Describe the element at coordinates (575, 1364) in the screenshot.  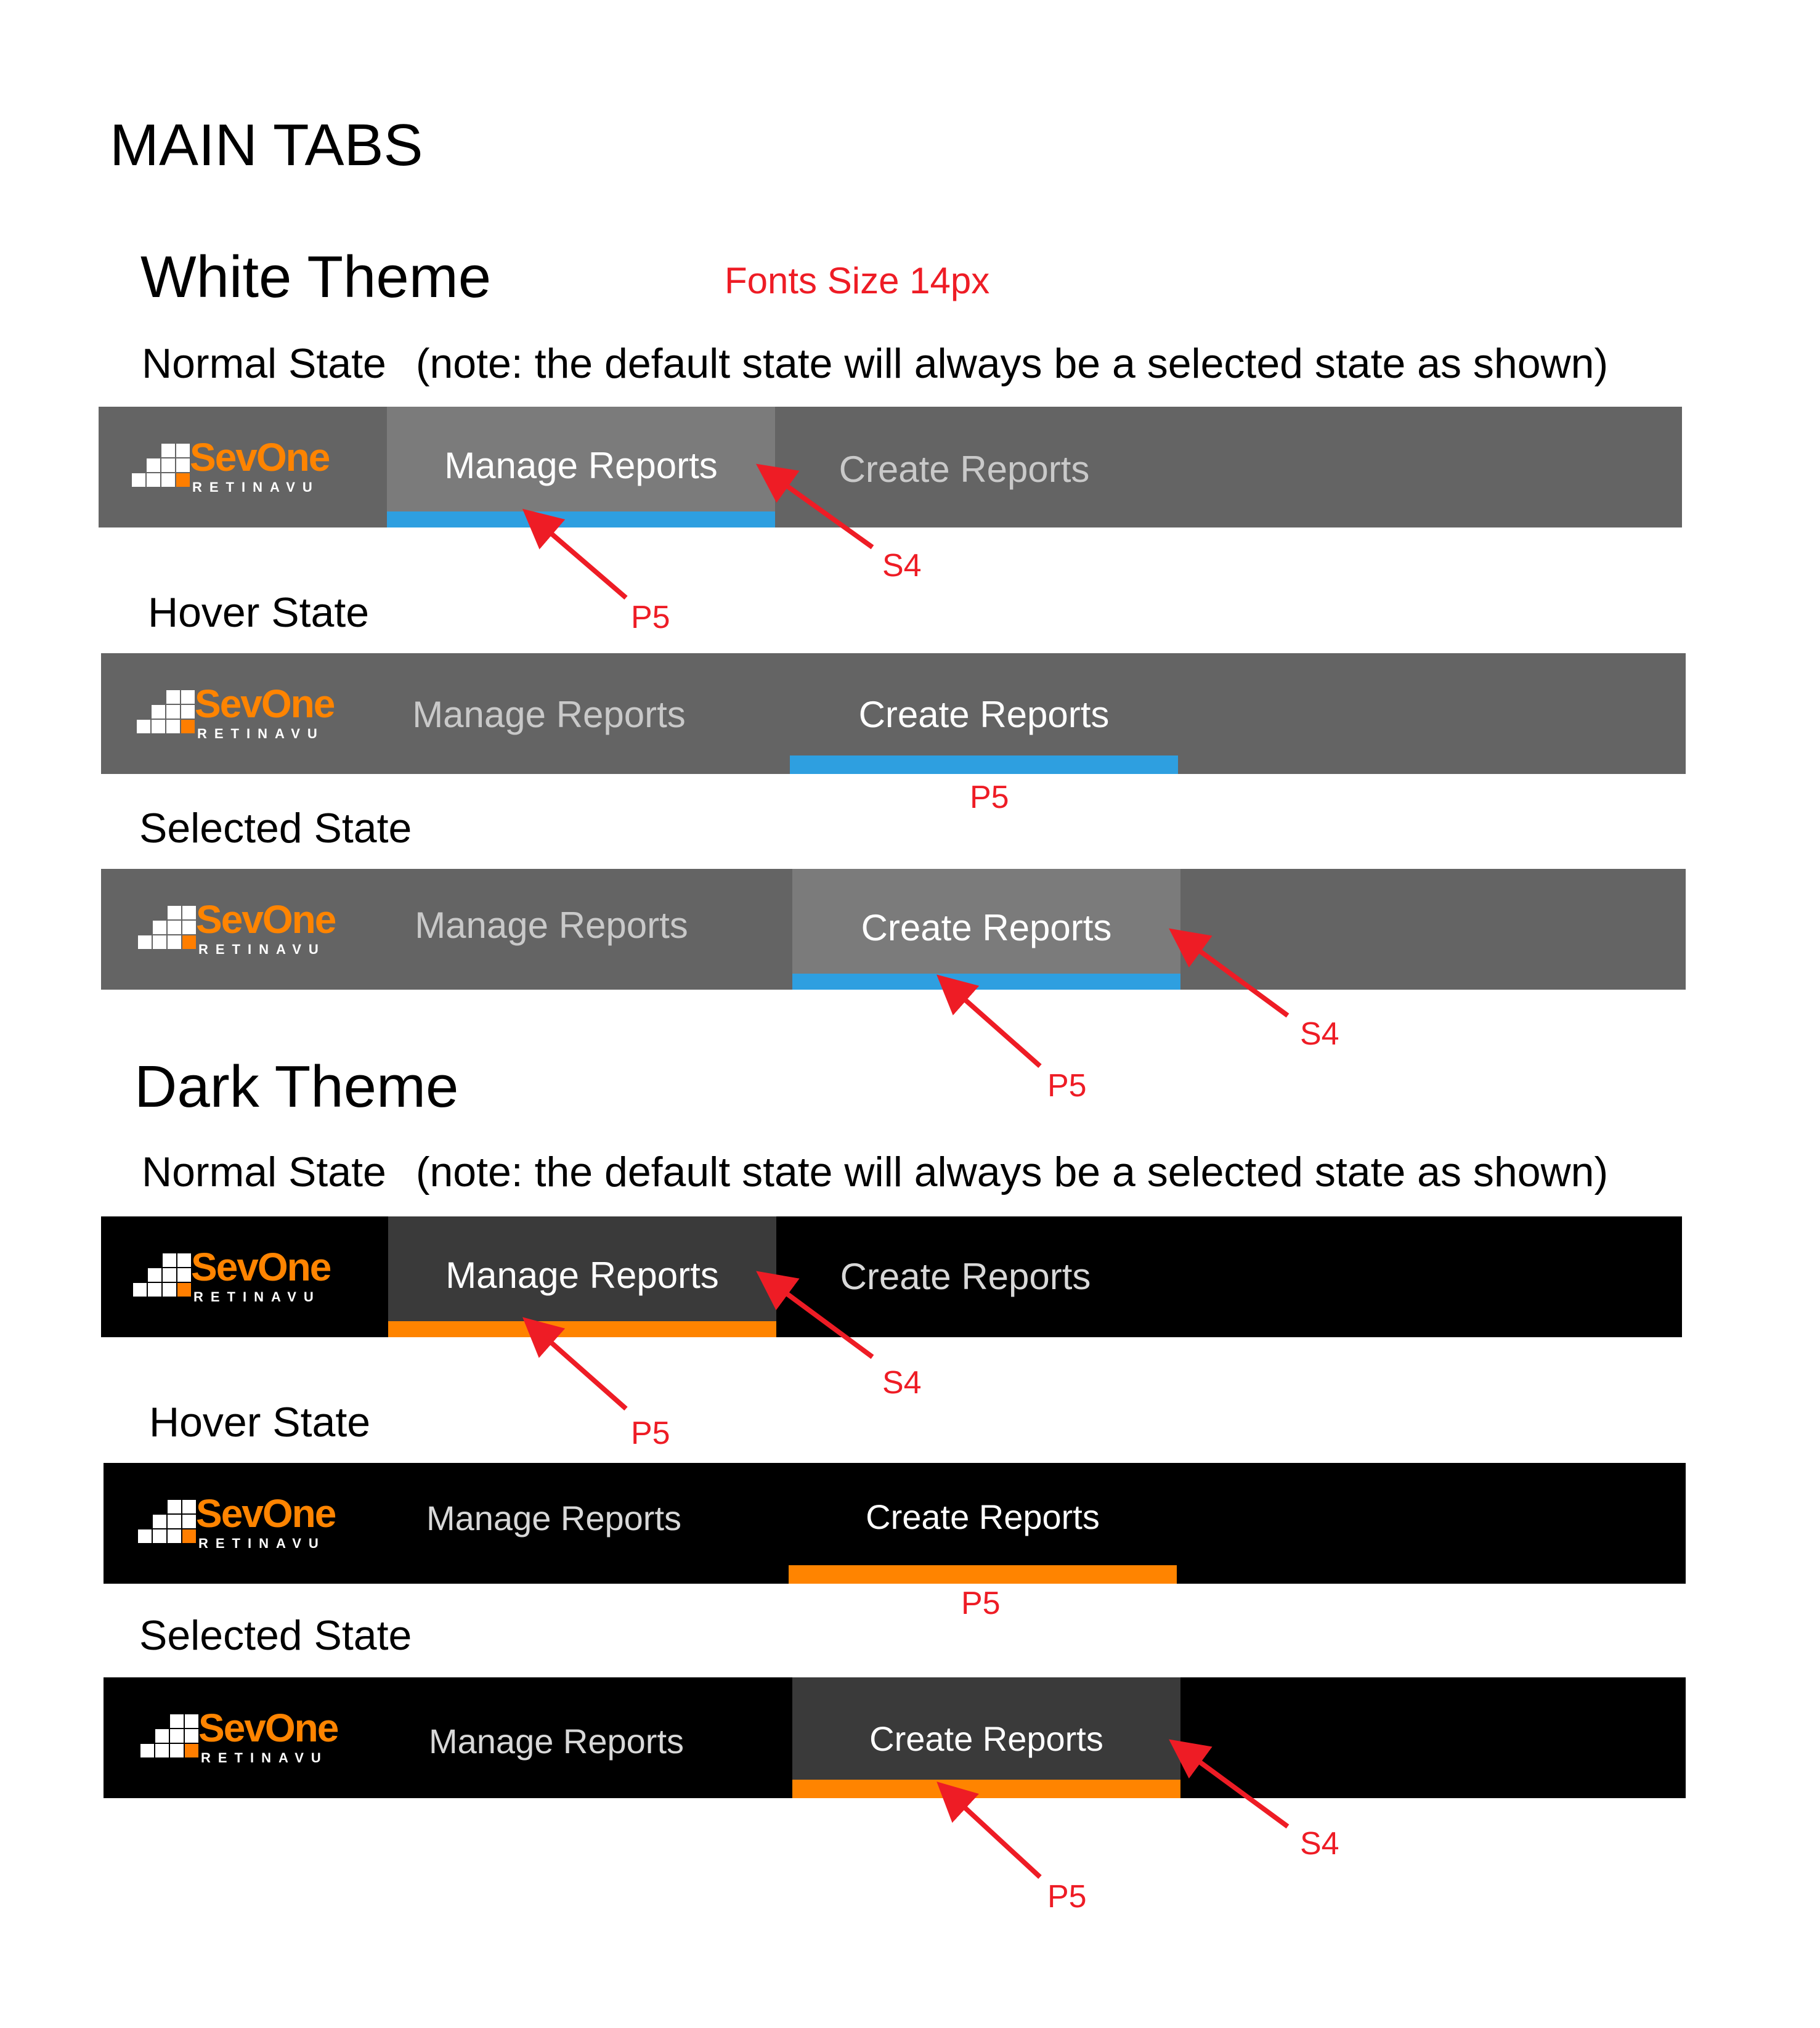
I see `arrow-p5-dark-normal` at that location.